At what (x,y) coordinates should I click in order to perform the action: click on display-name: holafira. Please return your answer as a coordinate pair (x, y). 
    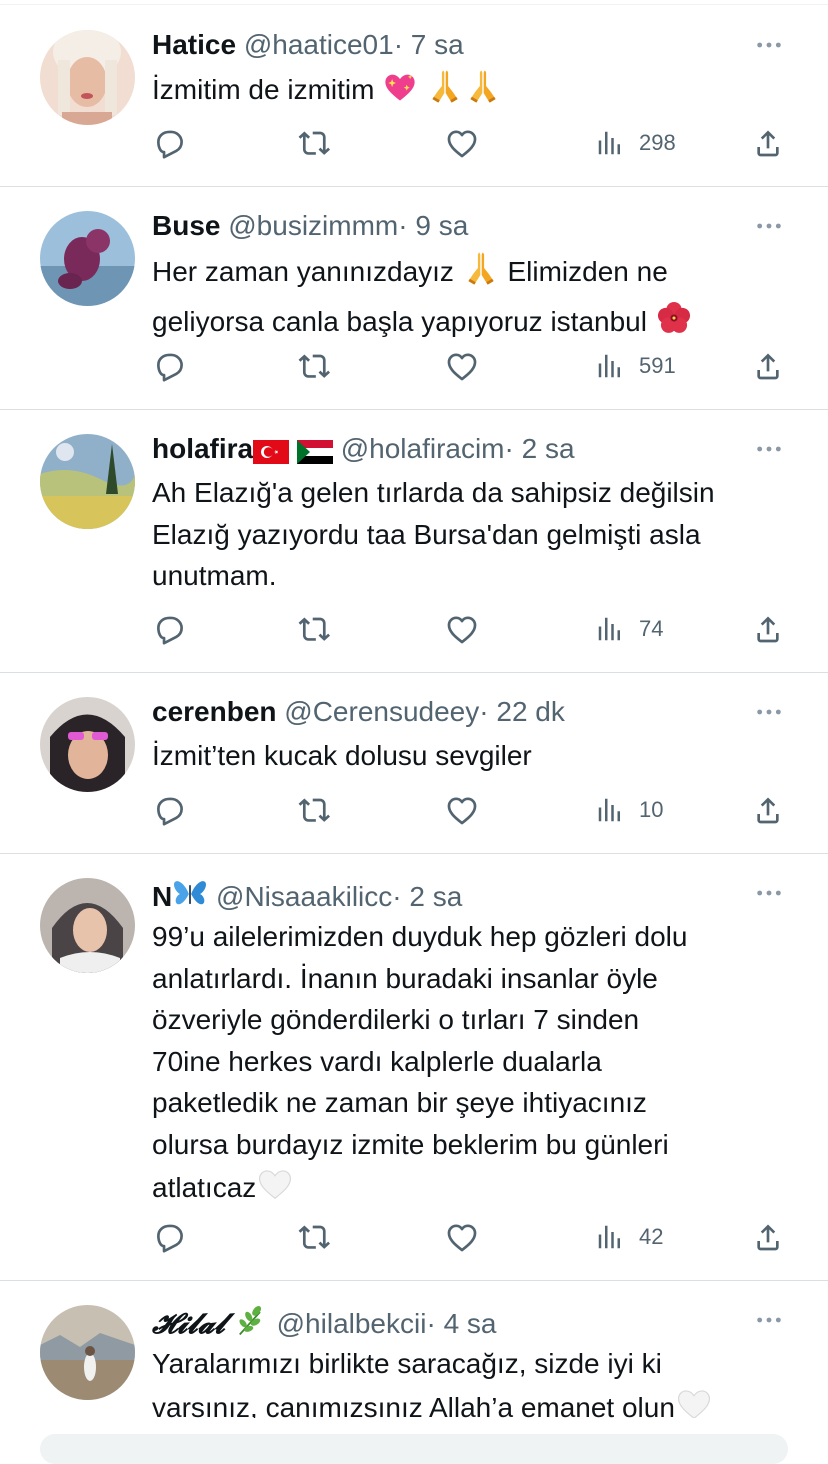
    Looking at the image, I should click on (202, 448).